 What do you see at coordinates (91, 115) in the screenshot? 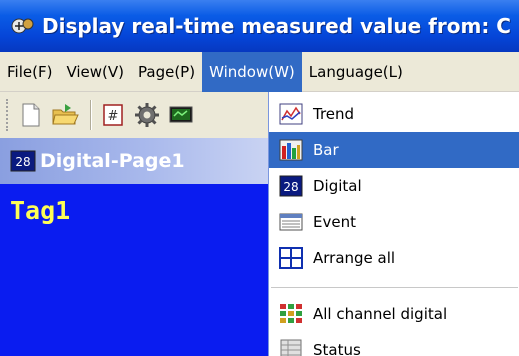
I see `toolbar-separator` at bounding box center [91, 115].